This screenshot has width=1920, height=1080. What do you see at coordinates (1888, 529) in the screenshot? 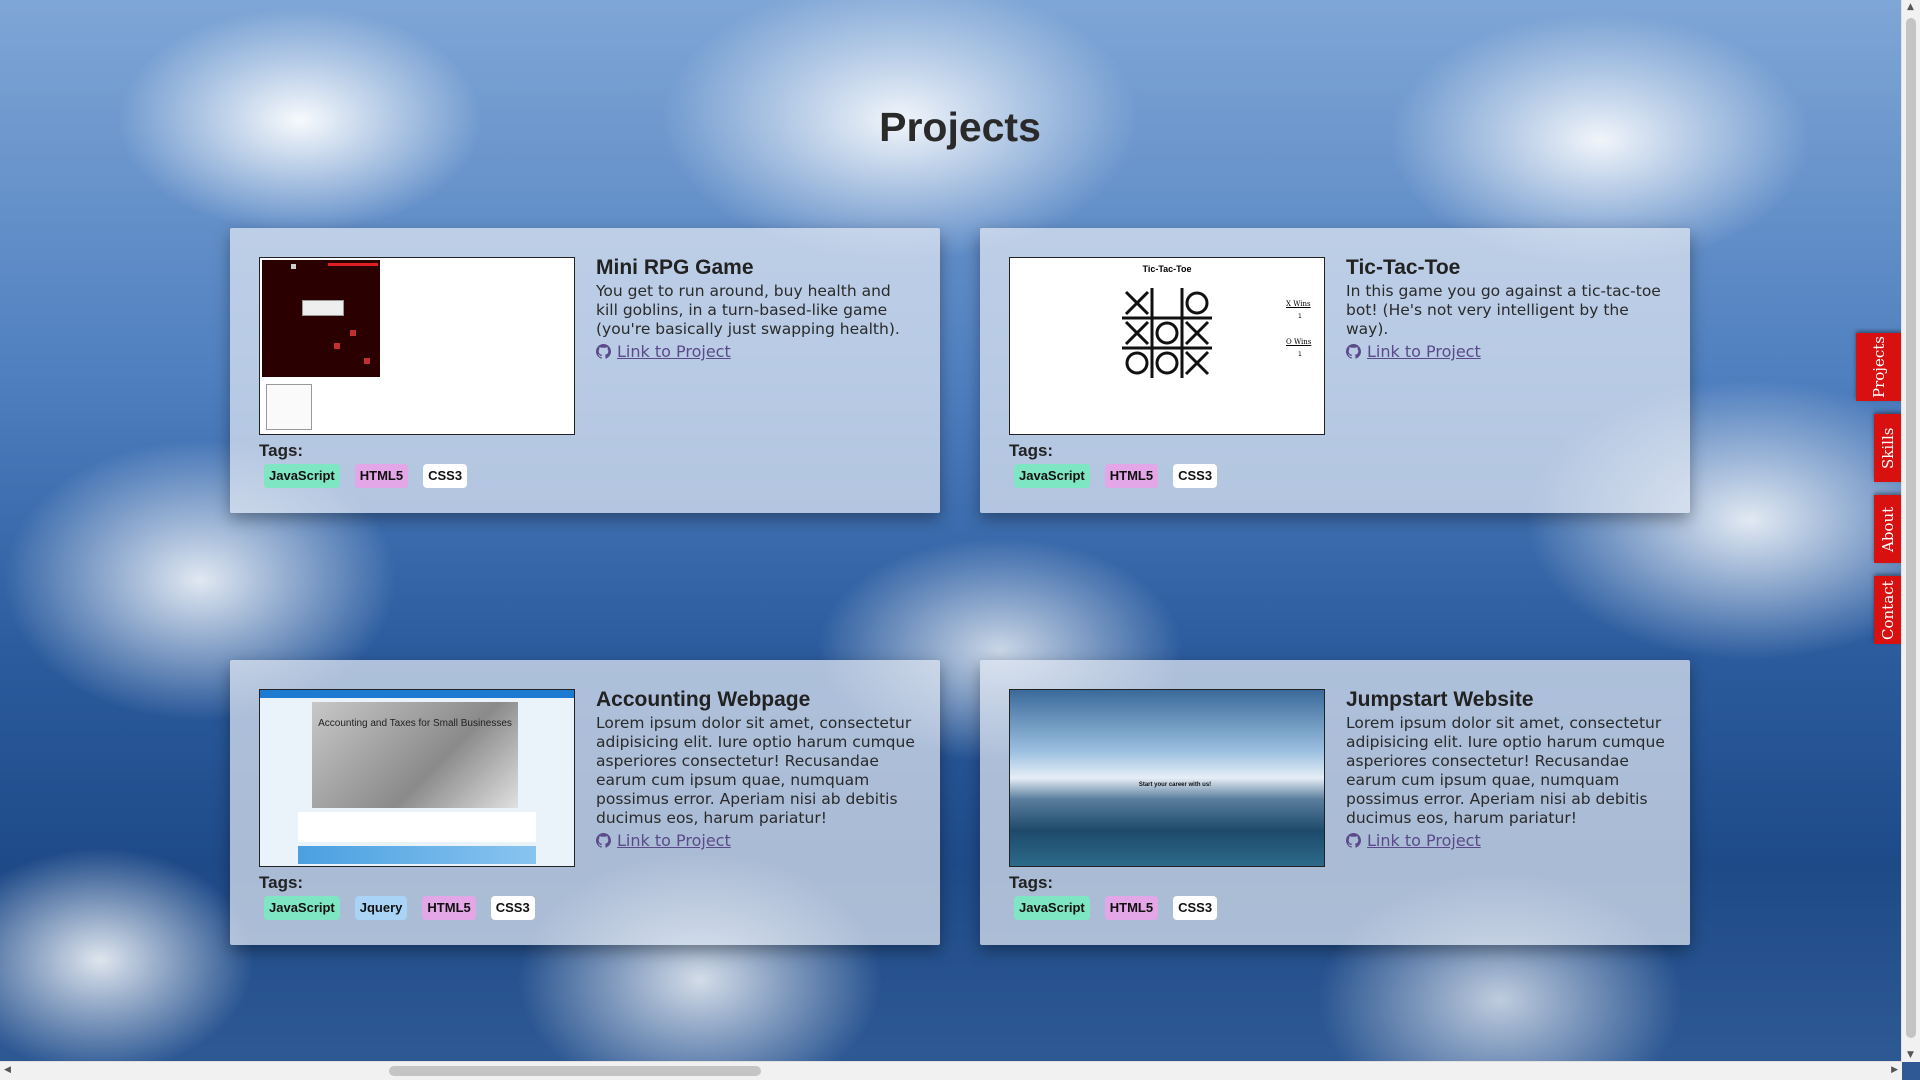
I see `nav-tab-about: About` at bounding box center [1888, 529].